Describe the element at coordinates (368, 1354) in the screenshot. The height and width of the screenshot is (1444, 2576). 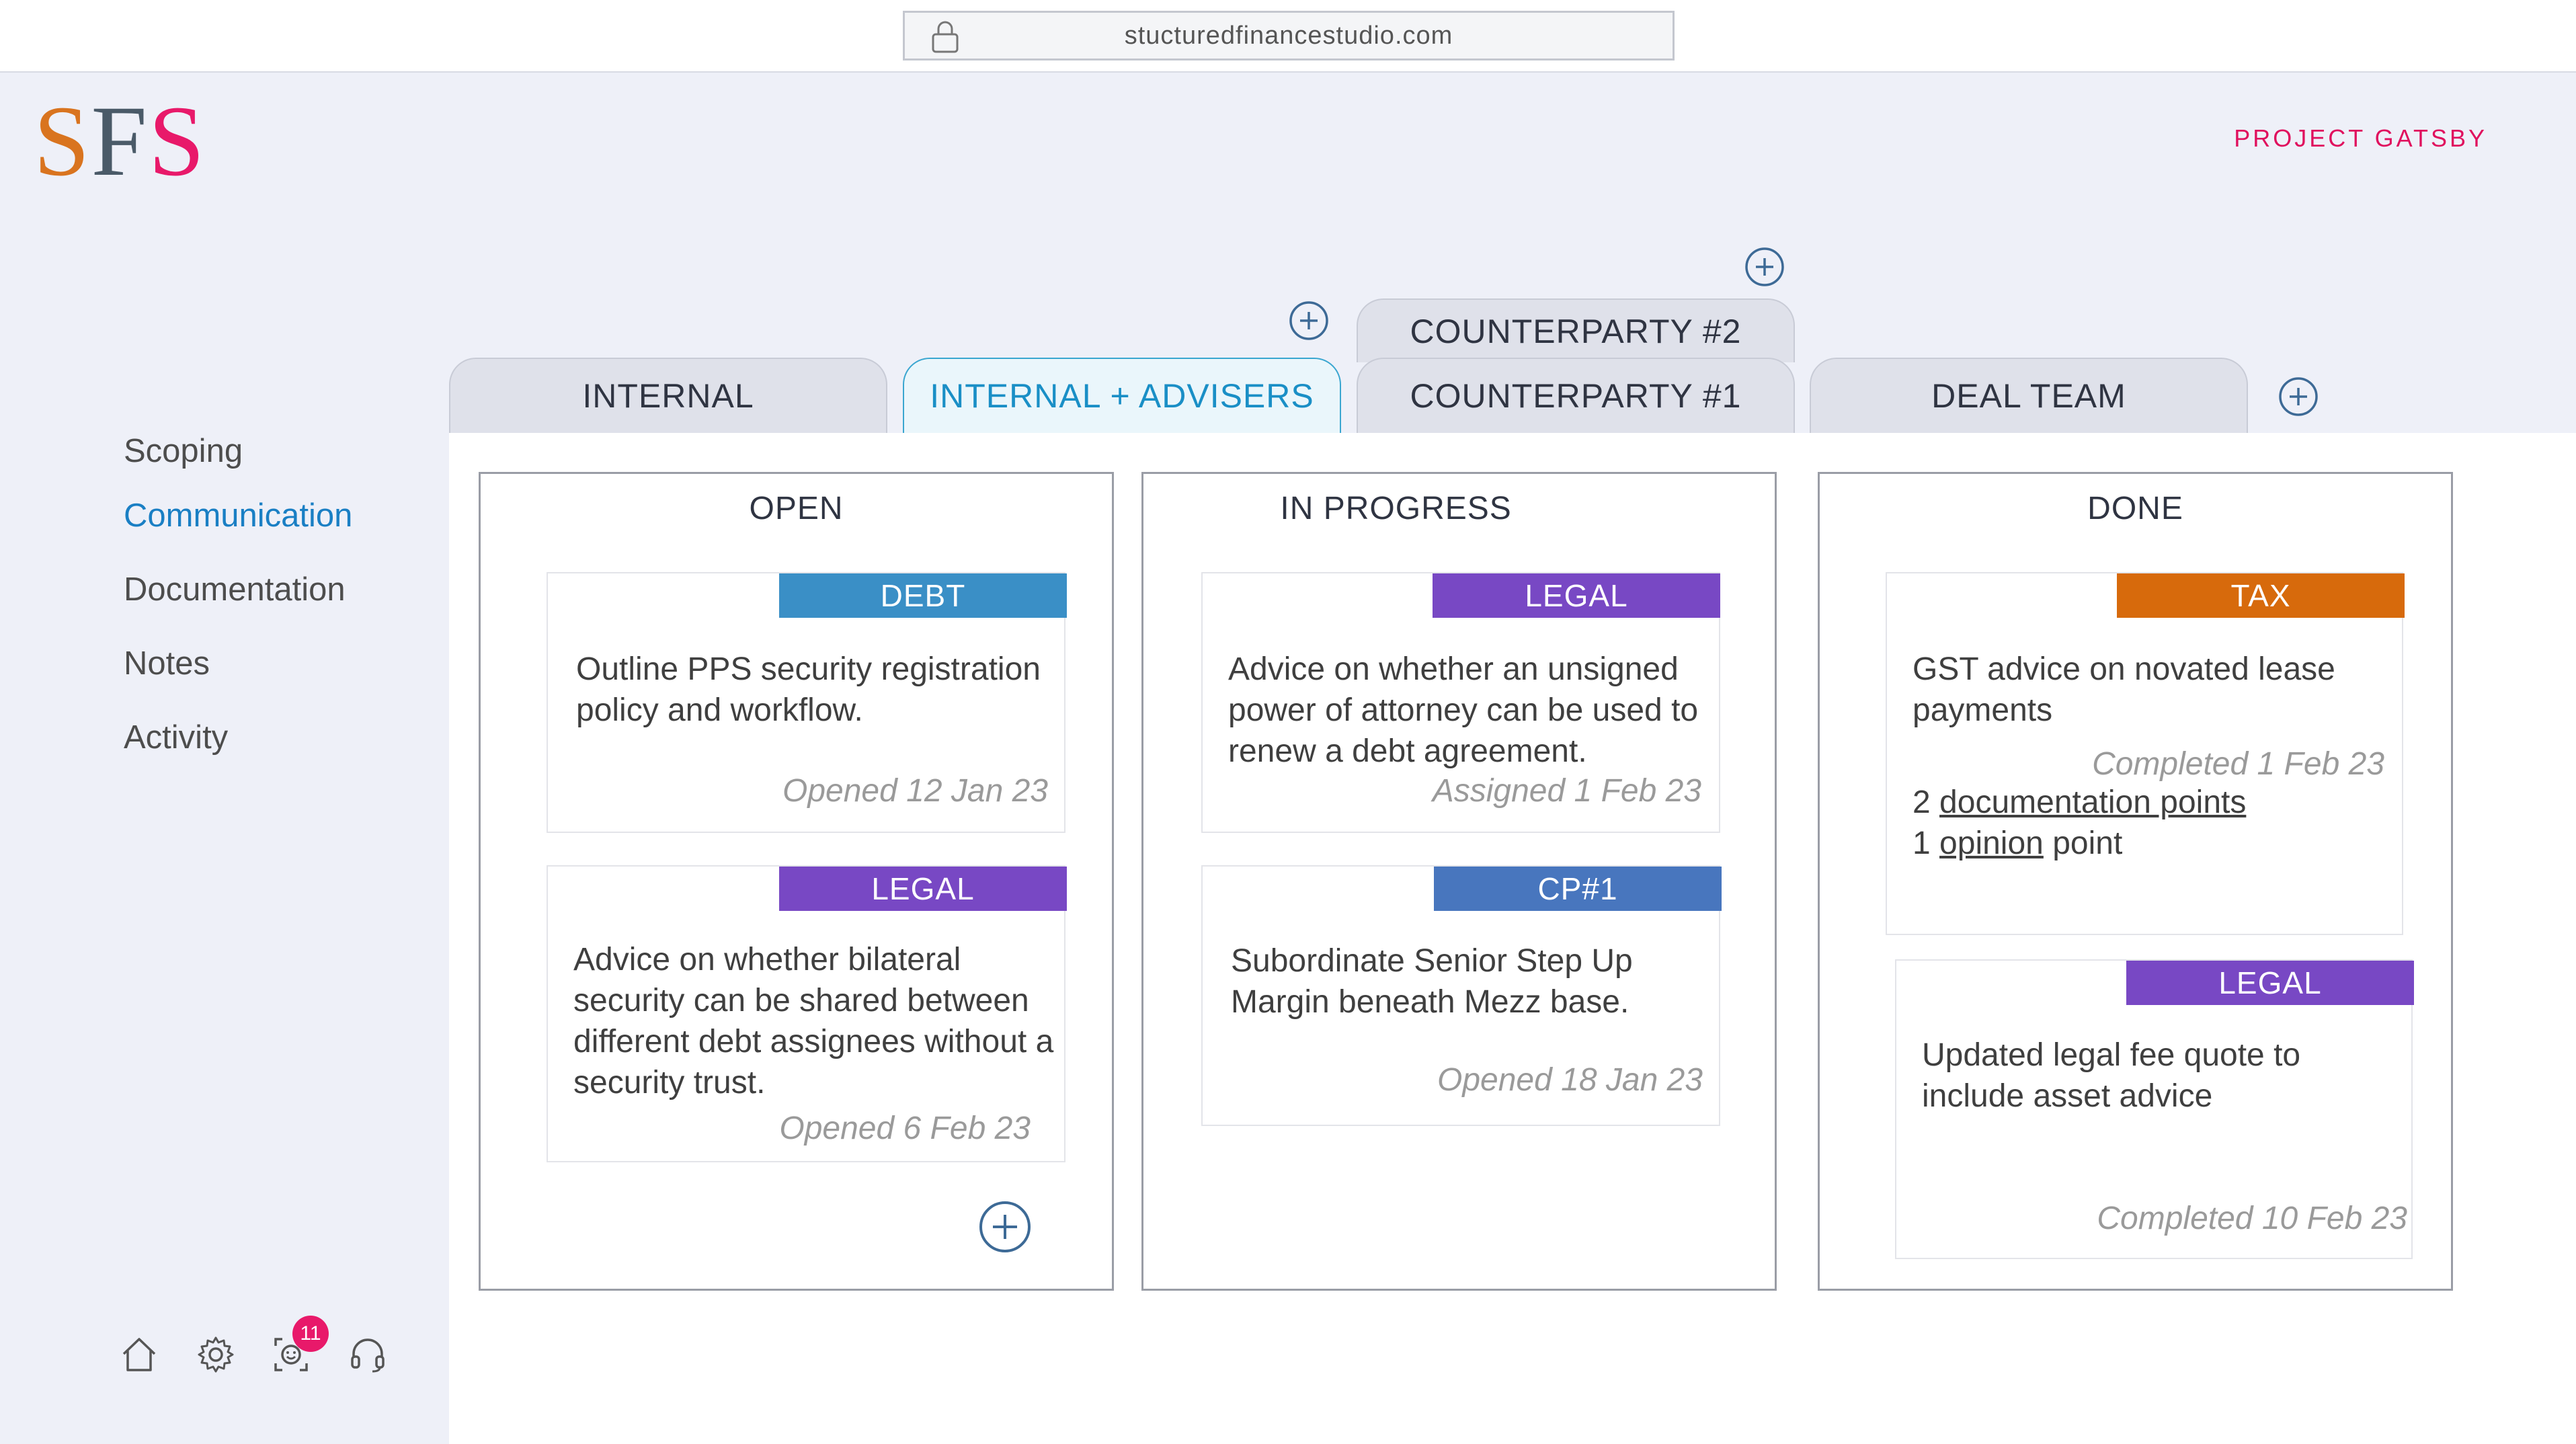
I see `support-headset-icon` at that location.